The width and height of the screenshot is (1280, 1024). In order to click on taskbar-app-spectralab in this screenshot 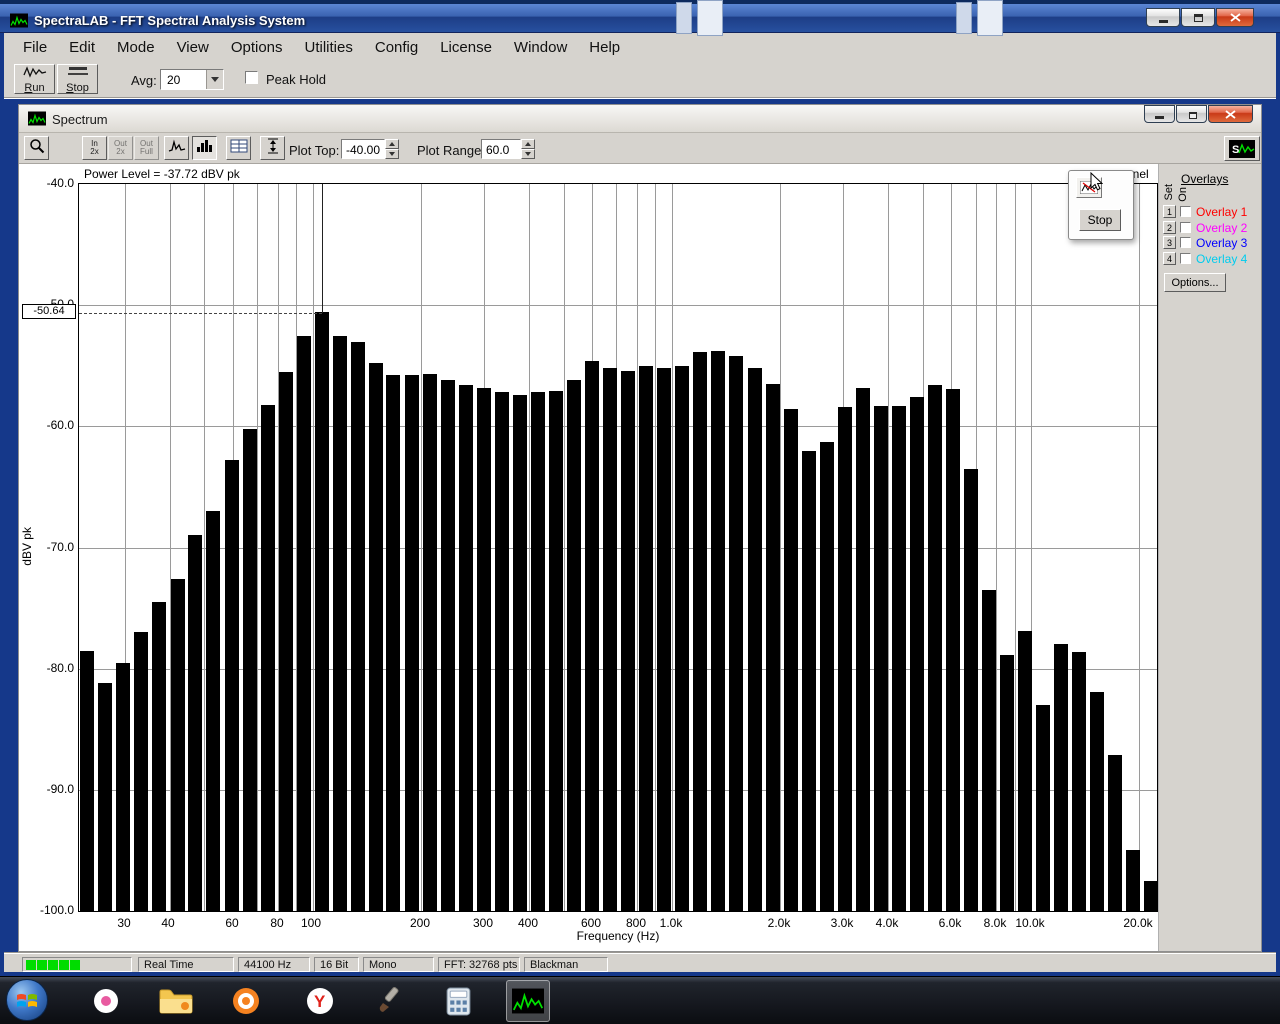, I will do `click(528, 1001)`.